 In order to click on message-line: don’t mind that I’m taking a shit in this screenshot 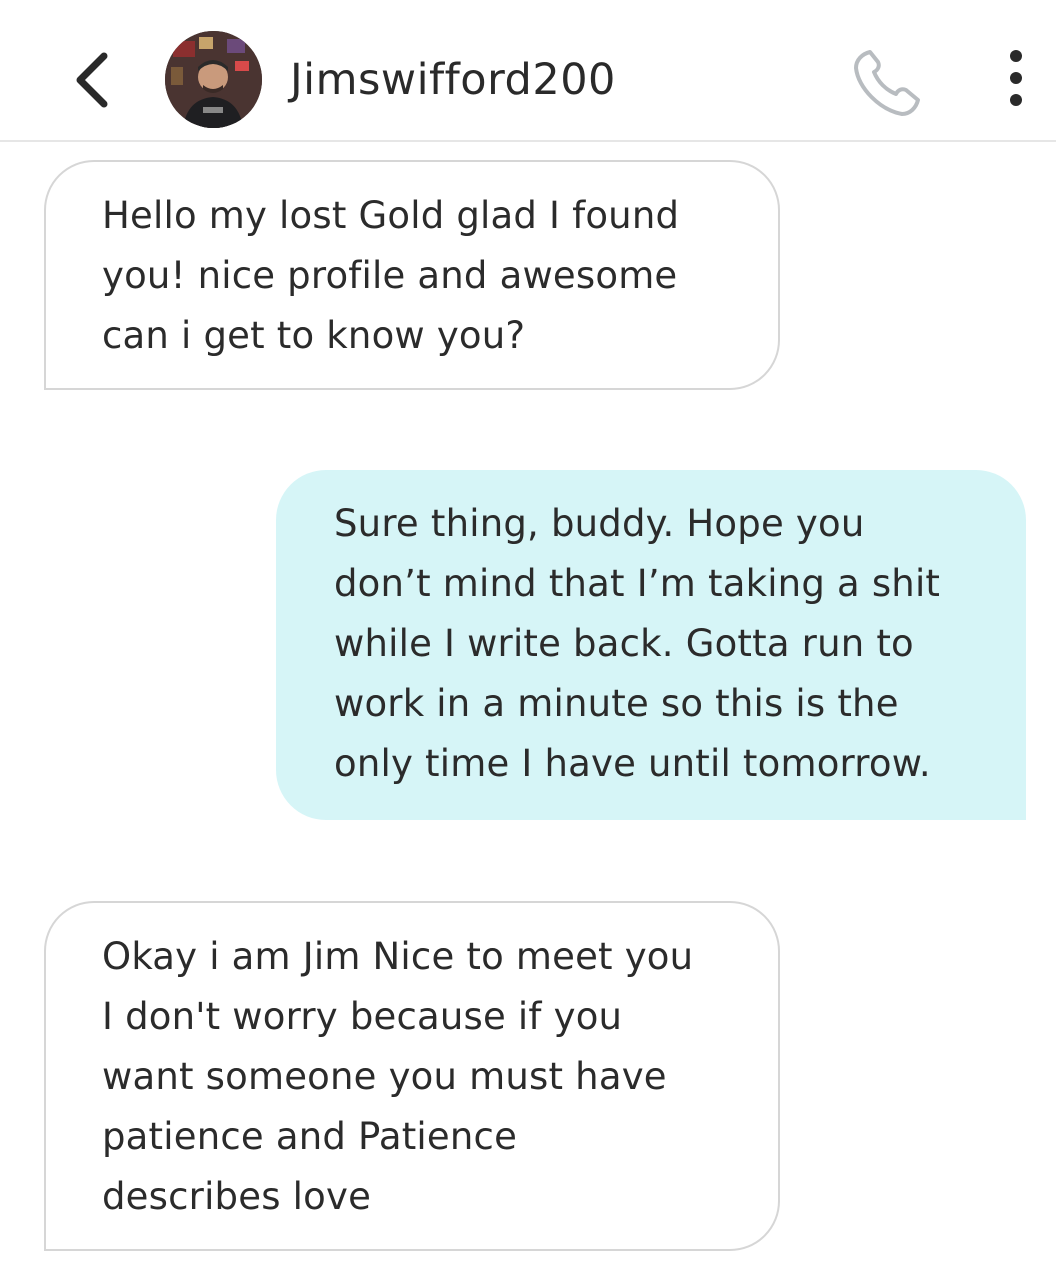, I will do `click(637, 583)`.